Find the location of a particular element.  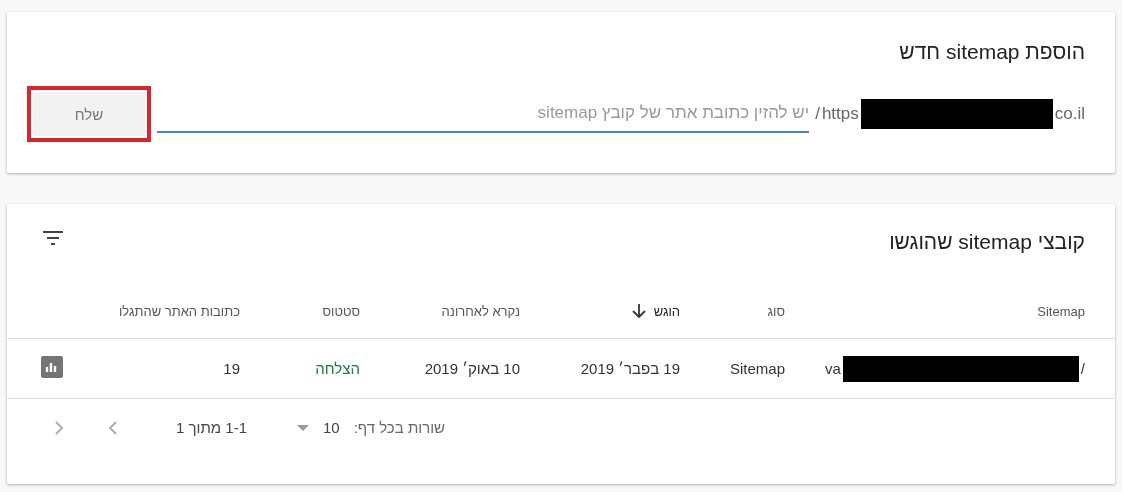

url-text: https is located at coordinates (840, 114).